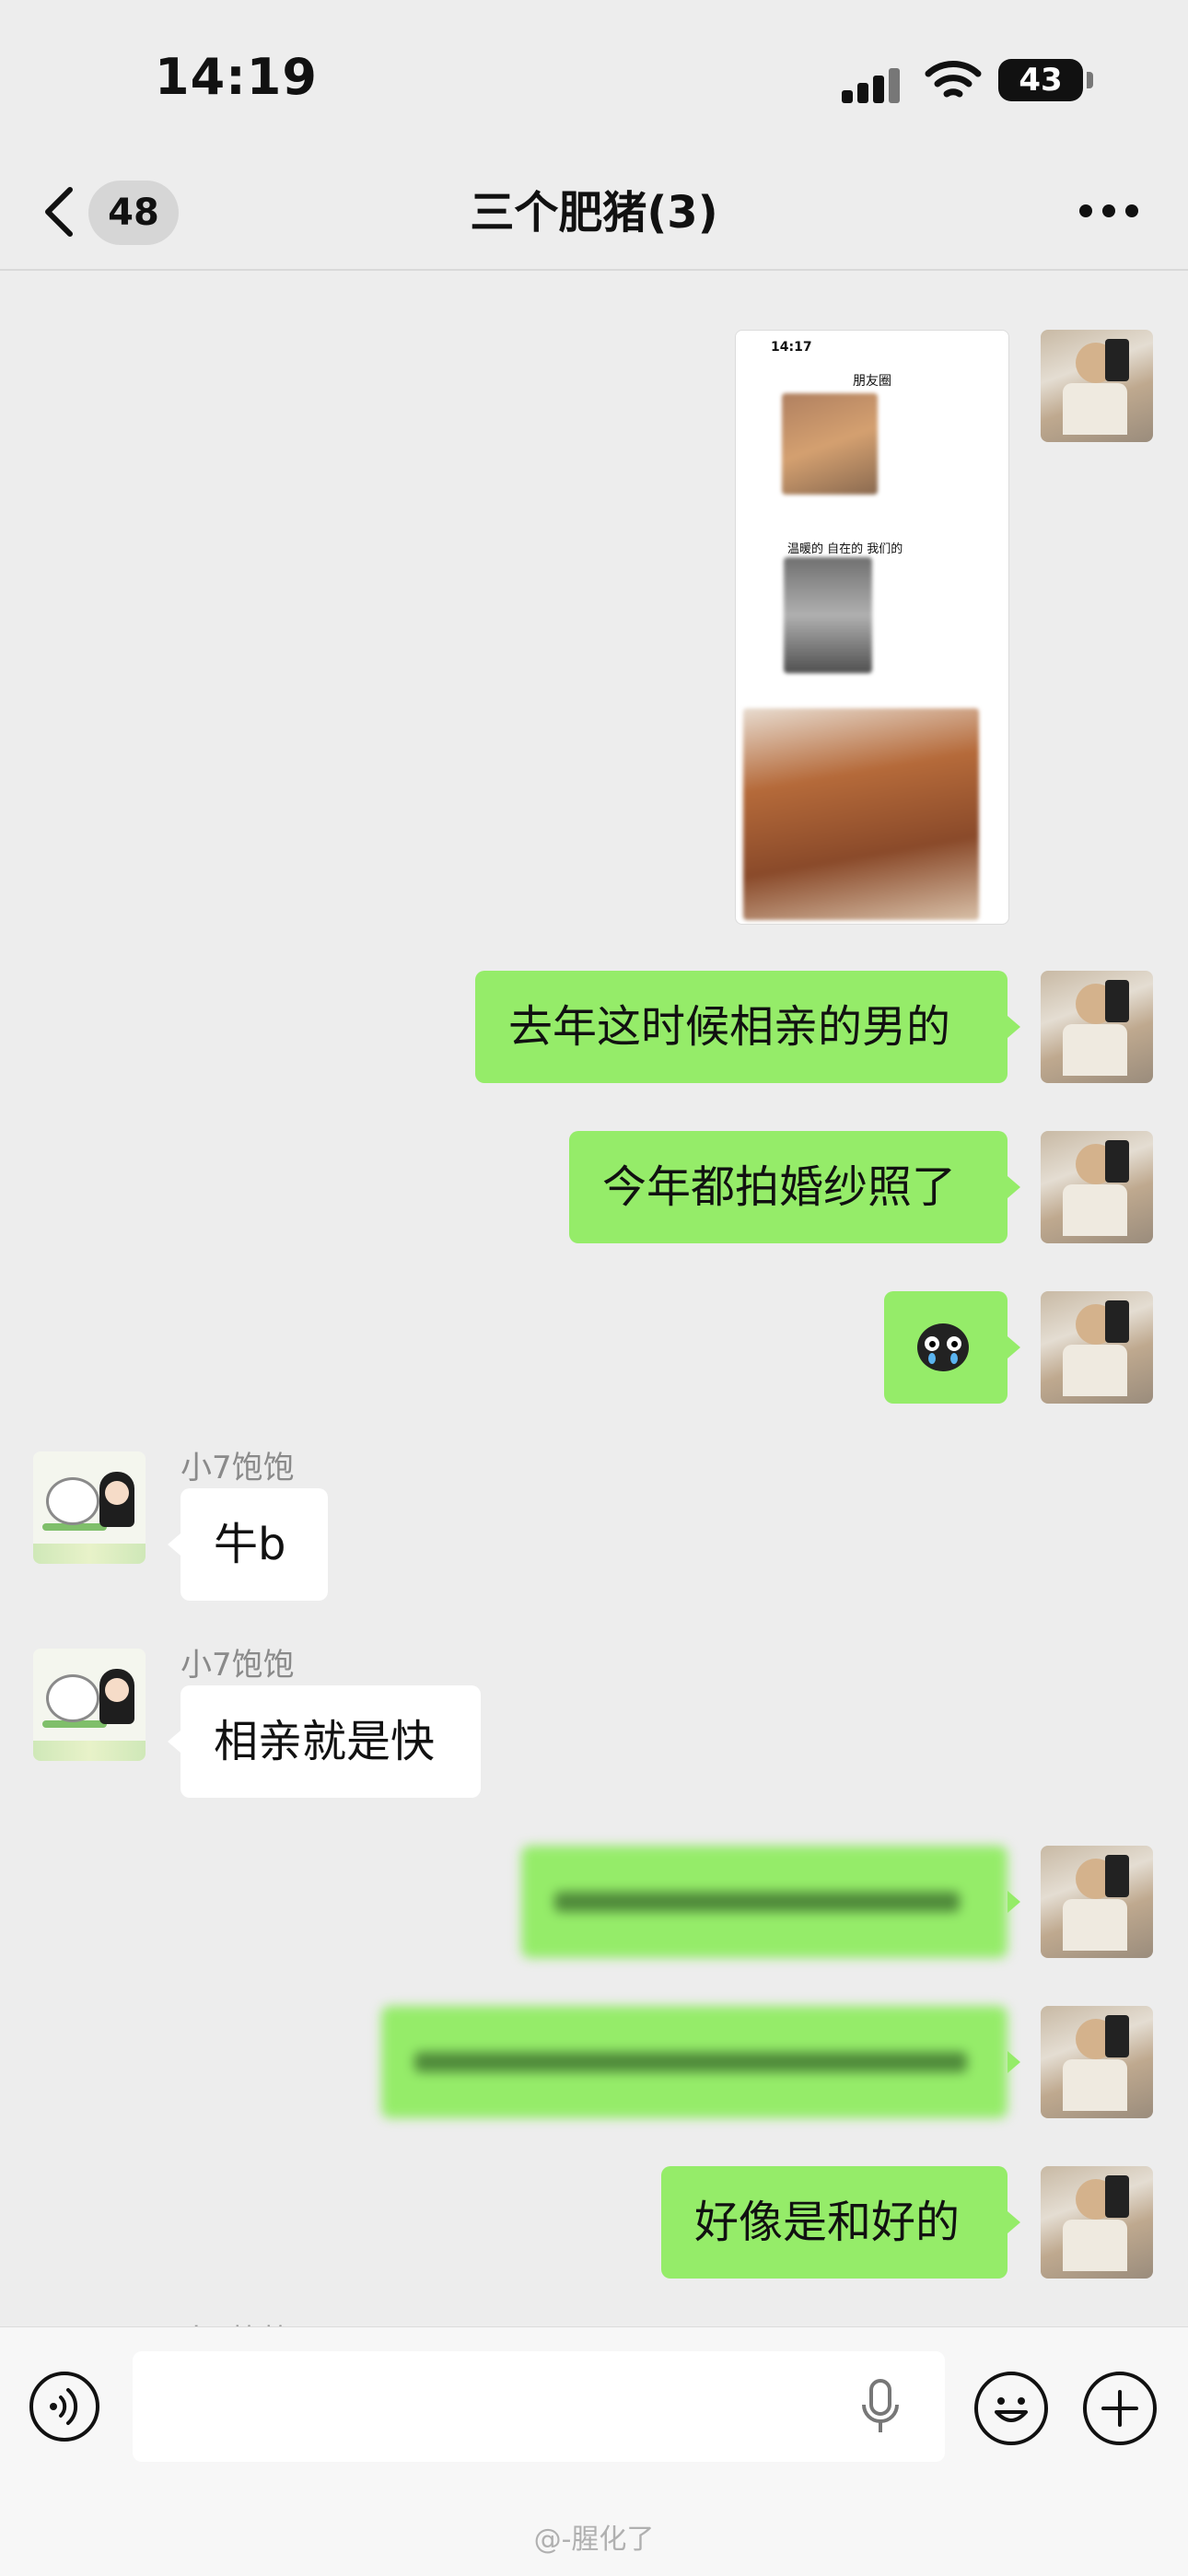 Image resolution: width=1188 pixels, height=2576 pixels. I want to click on battery-nub, so click(1090, 80).